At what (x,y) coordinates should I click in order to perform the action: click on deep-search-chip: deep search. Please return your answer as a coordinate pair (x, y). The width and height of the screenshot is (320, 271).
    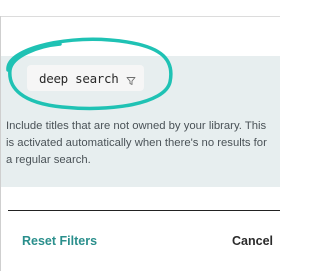
    Looking at the image, I should click on (85, 78).